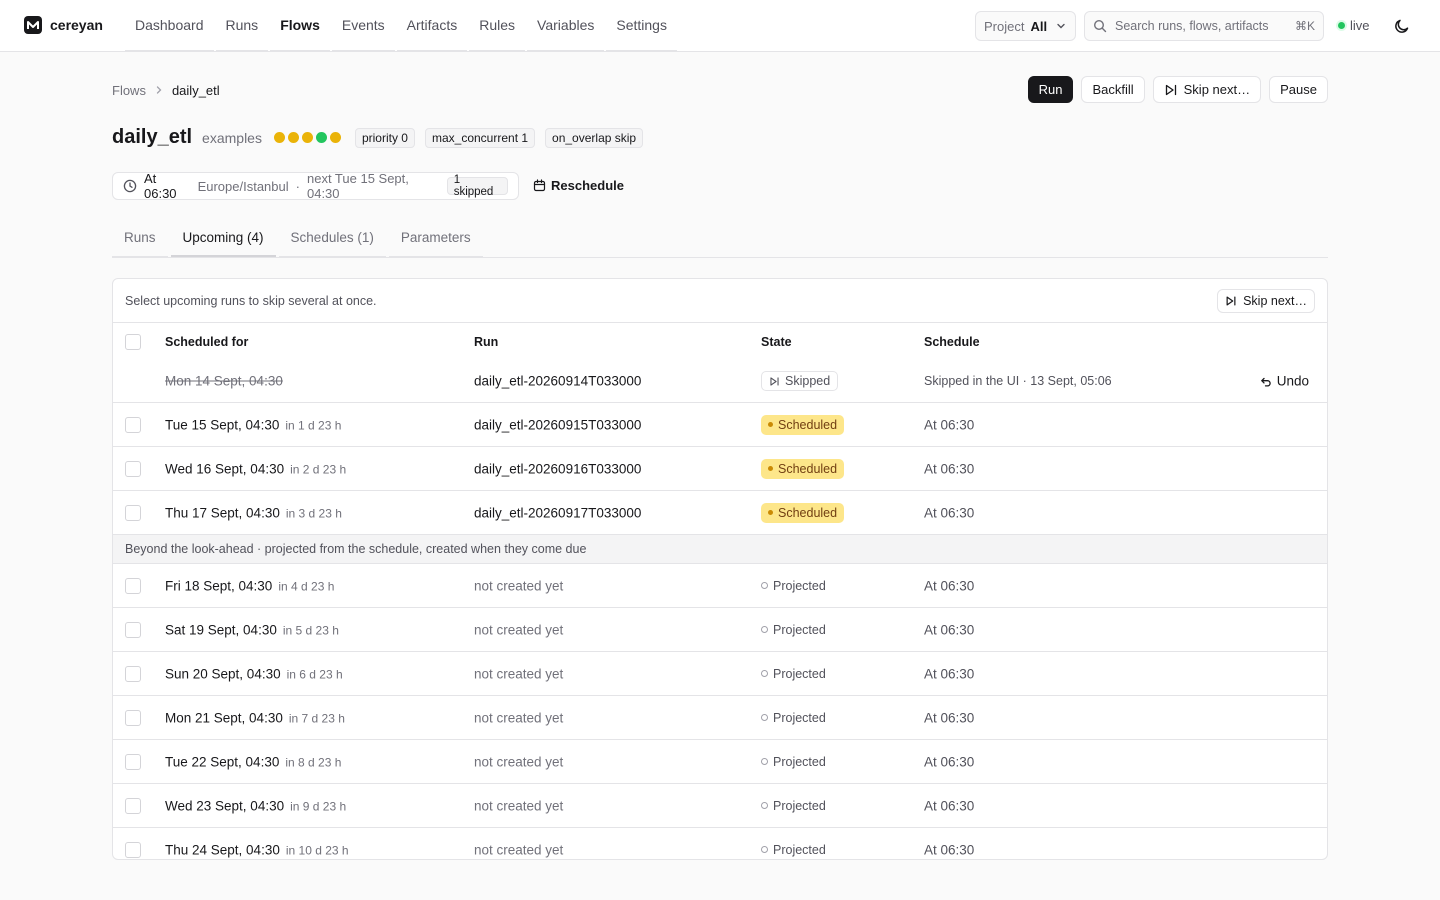 The height and width of the screenshot is (900, 1440). I want to click on relative-time: in 6 d 23 h, so click(314, 674).